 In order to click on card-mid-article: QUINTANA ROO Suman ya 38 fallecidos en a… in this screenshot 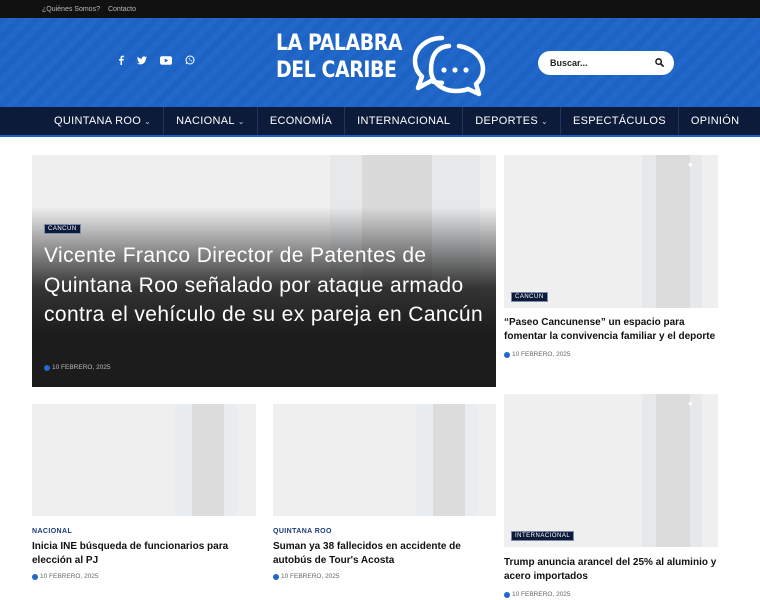, I will do `click(384, 554)`.